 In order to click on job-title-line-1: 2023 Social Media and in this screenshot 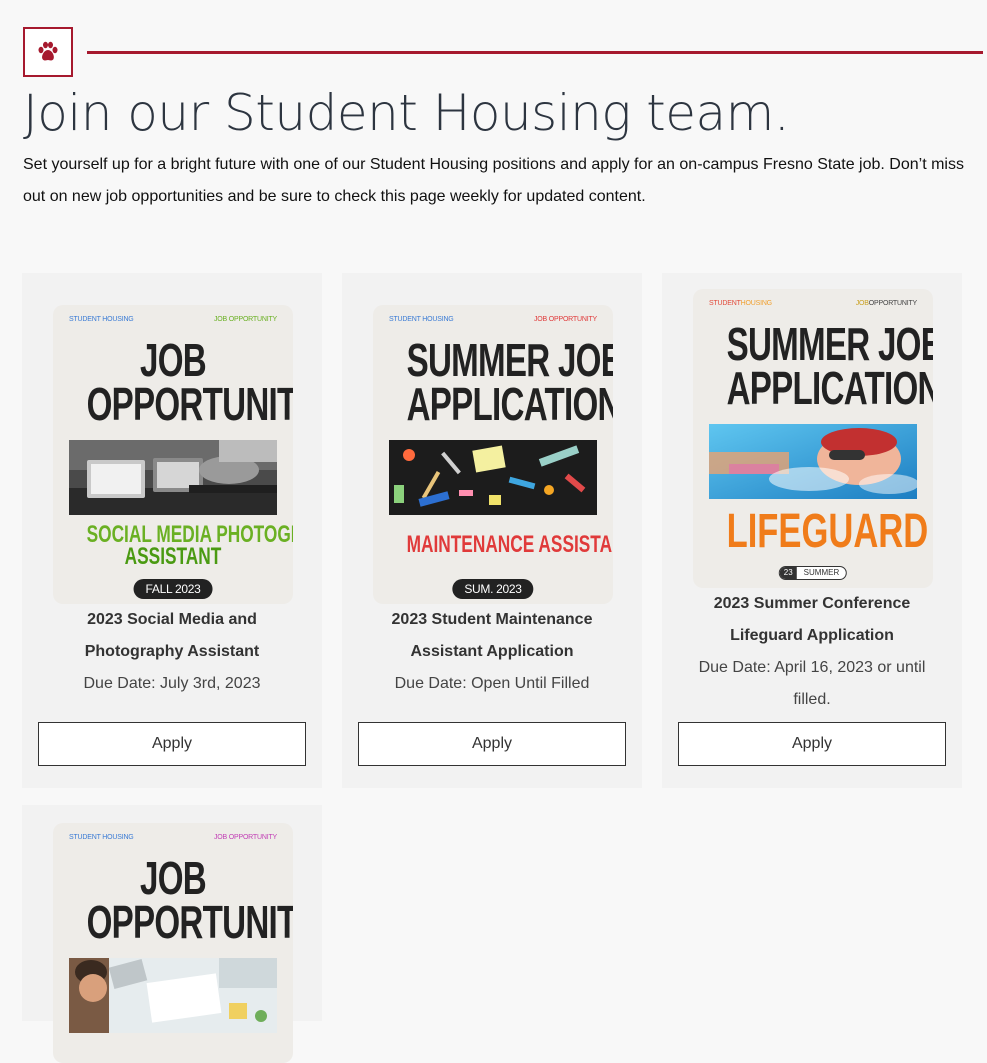, I will do `click(172, 619)`.